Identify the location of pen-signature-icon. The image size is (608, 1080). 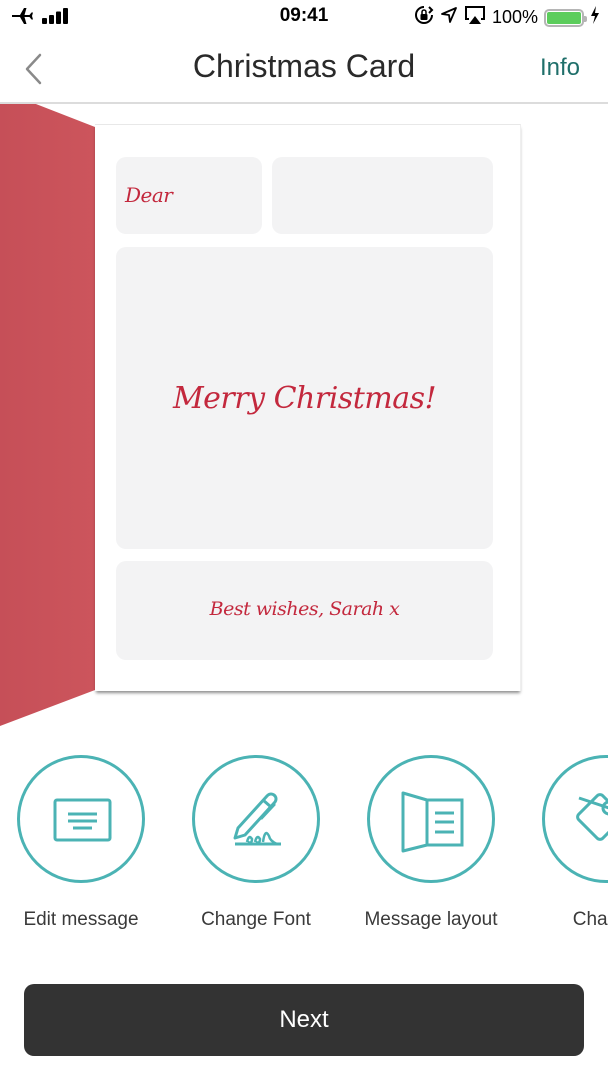
(257, 819).